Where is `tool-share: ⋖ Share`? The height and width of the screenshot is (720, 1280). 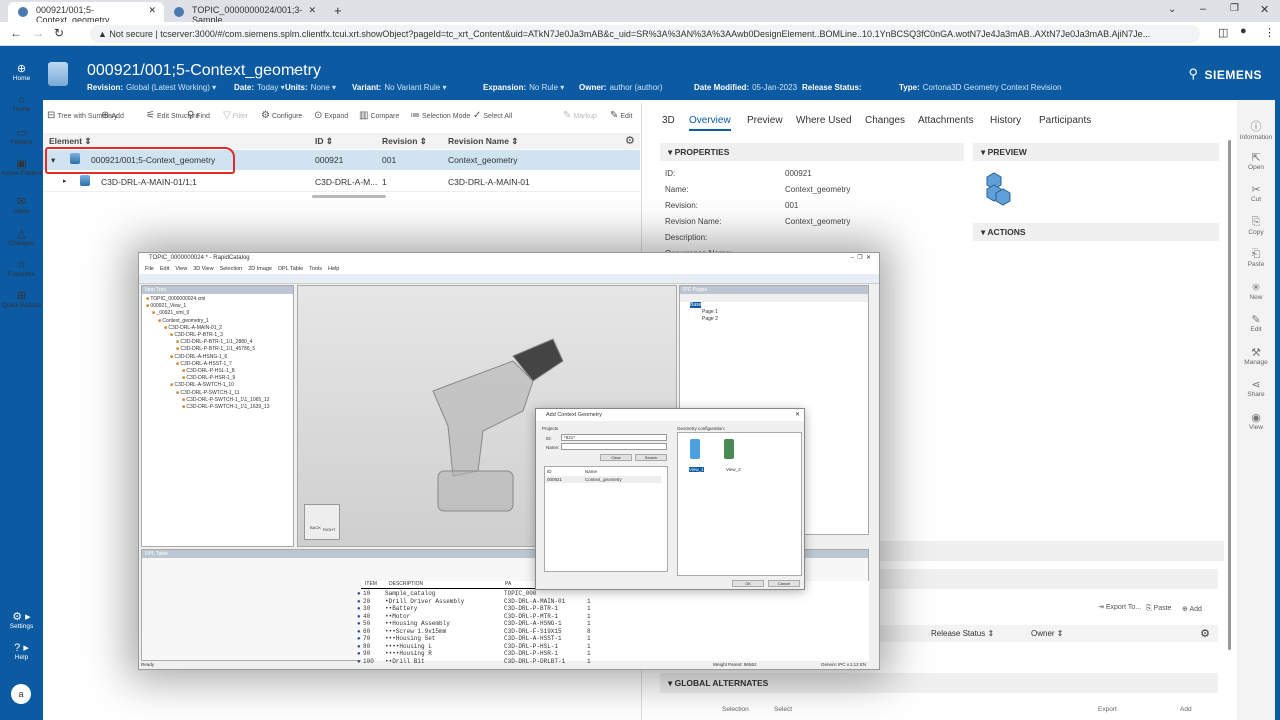
tool-share: ⋖ Share is located at coordinates (1256, 388).